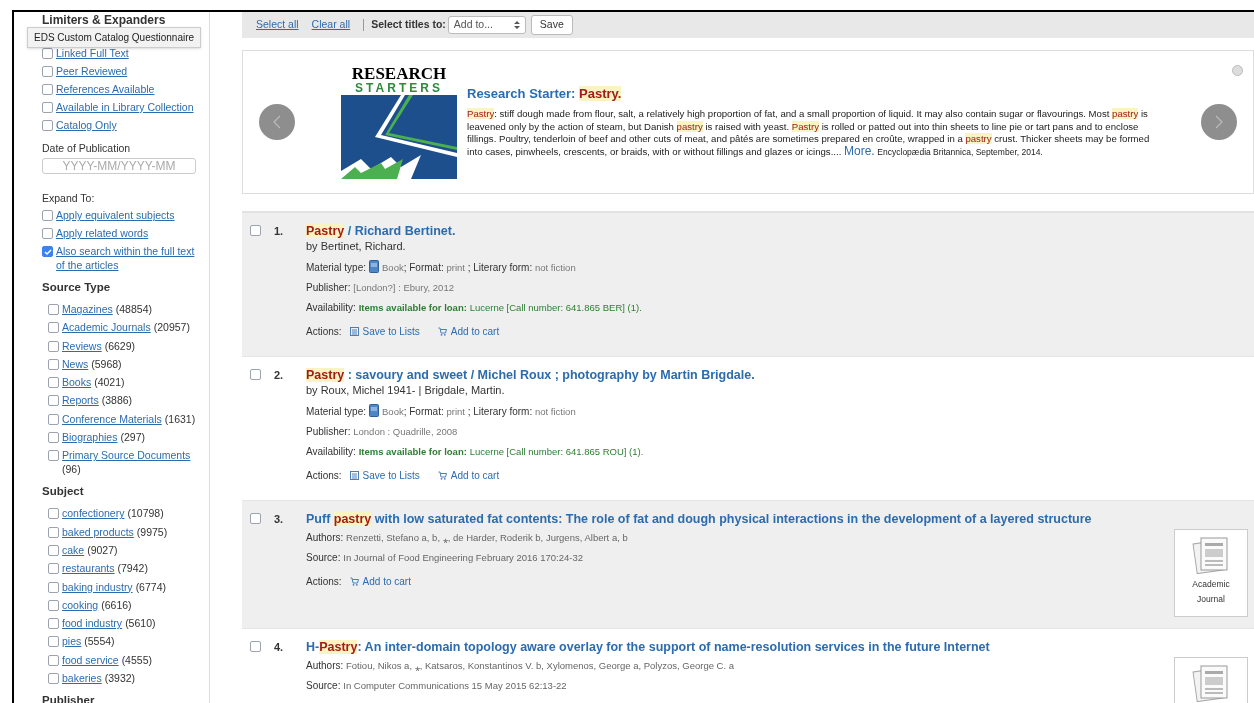 This screenshot has width=1254, height=703. I want to click on facet-link: Conference Materials, so click(112, 418).